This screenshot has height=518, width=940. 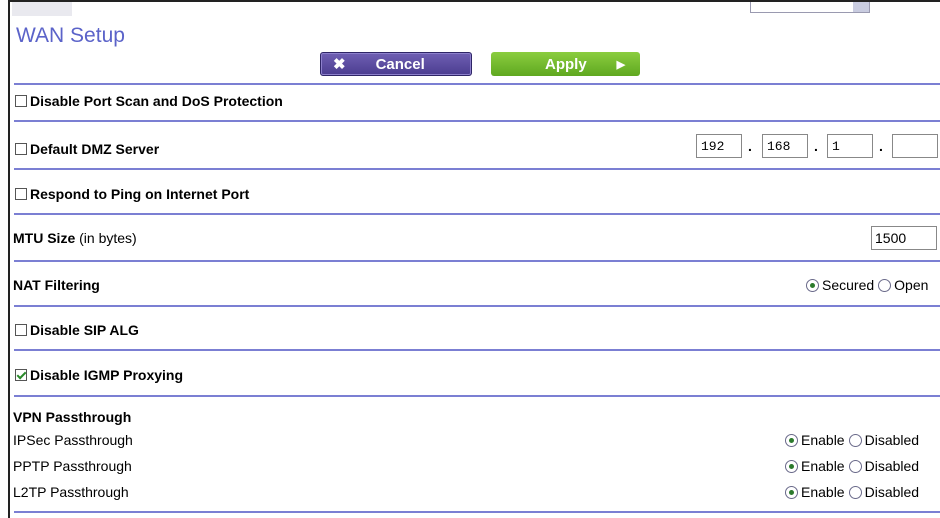 I want to click on ping-option: Respond to Ping on Internet Port, so click(x=132, y=194).